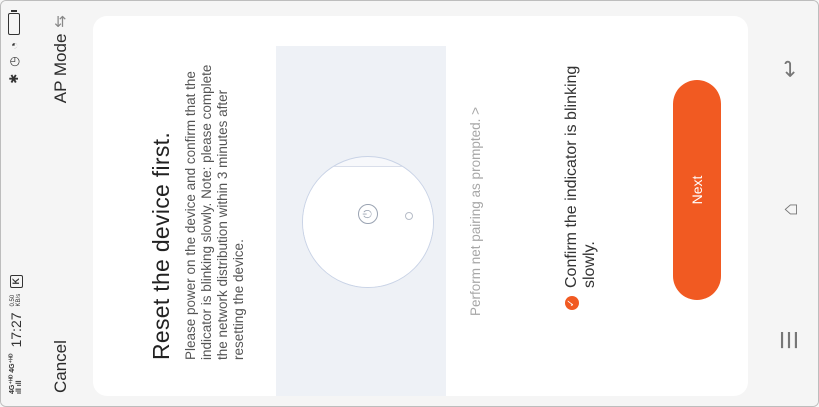  What do you see at coordinates (475, 211) in the screenshot?
I see `pairing-help-link: Perform net pairing as prompted. >` at bounding box center [475, 211].